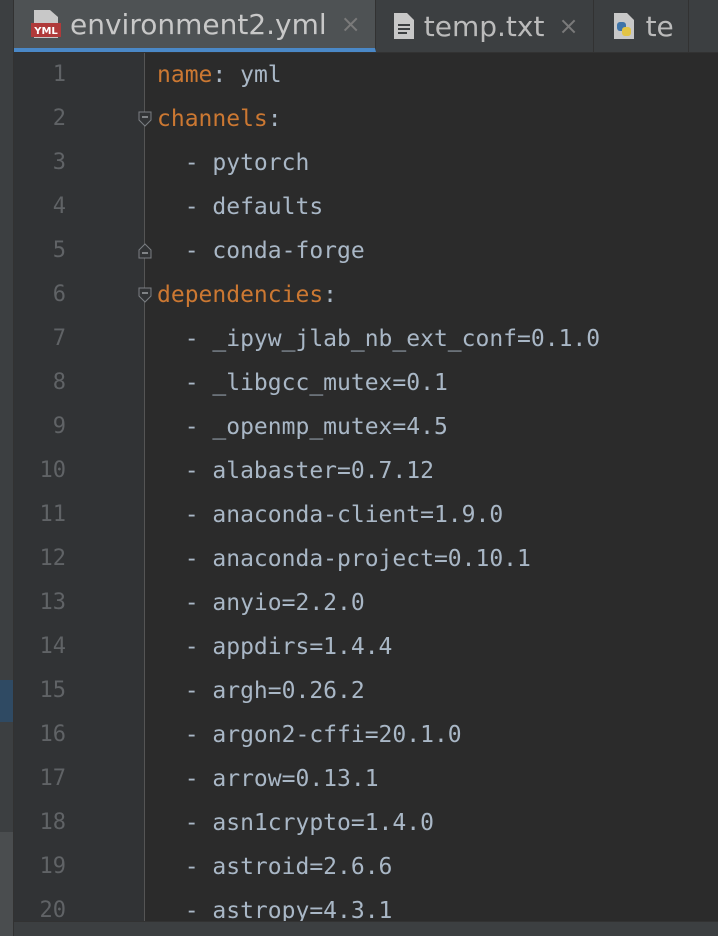 This screenshot has height=936, width=718. I want to click on code-text: - anyio=2.2.0, so click(261, 603).